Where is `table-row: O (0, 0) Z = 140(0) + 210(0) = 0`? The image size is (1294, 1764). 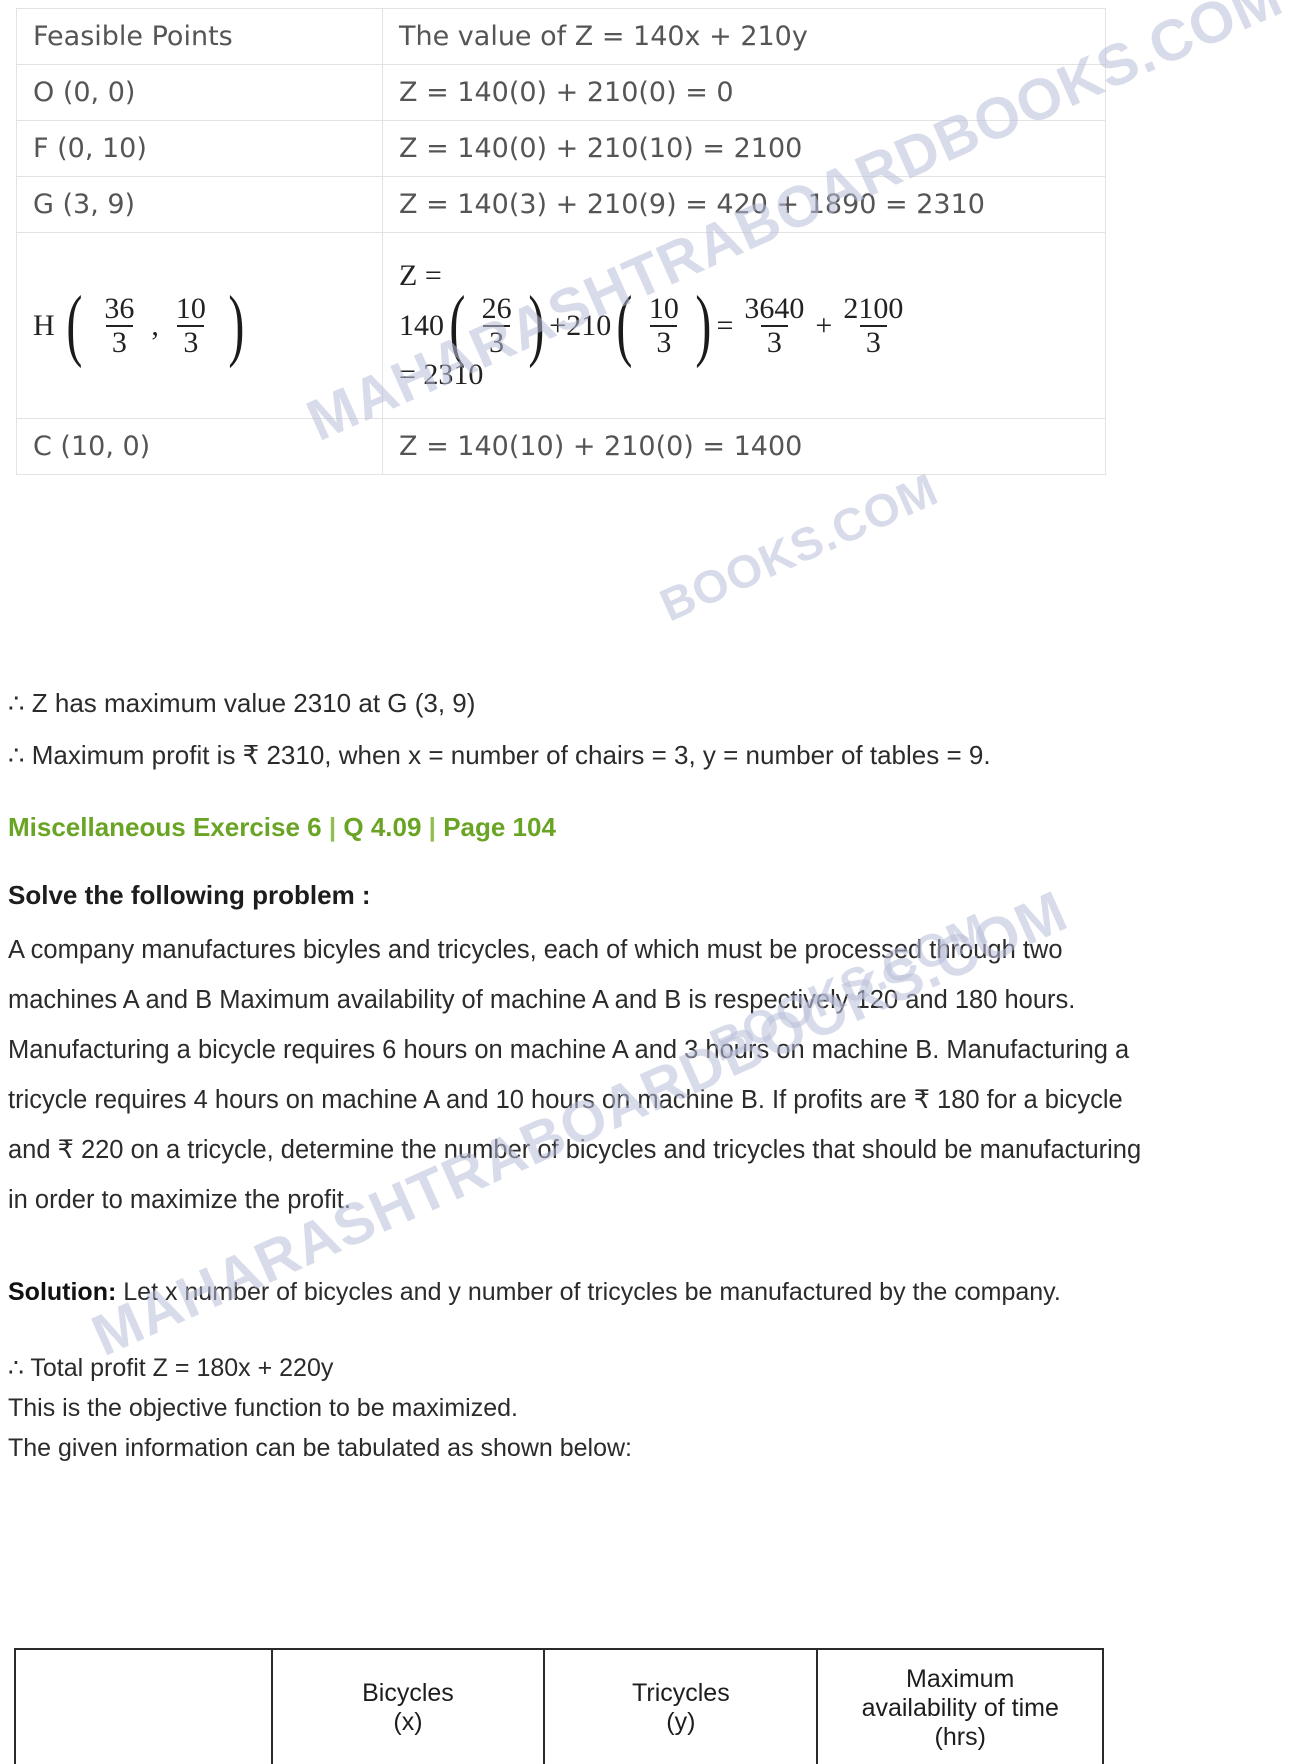 table-row: O (0, 0) Z = 140(0) + 210(0) = 0 is located at coordinates (561, 92).